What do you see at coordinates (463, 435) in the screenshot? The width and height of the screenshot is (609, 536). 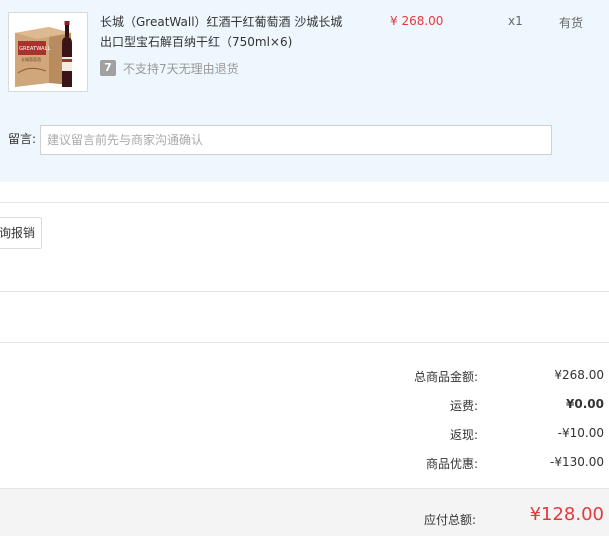 I see `summary-cashback-label: 返现:` at bounding box center [463, 435].